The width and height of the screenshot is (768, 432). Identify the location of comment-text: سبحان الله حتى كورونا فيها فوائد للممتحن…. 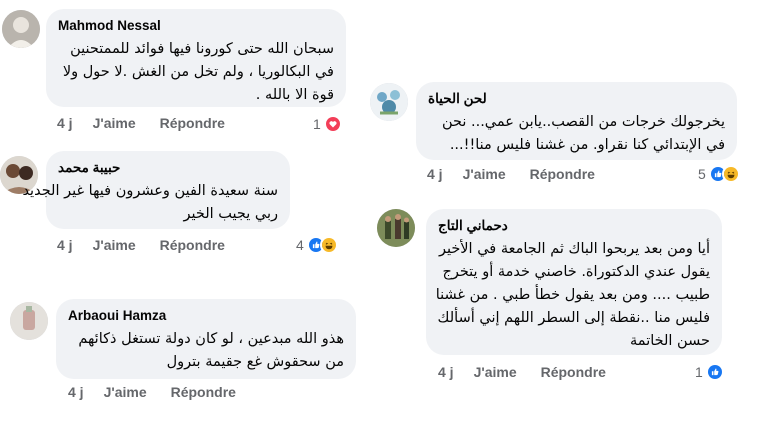
(196, 72).